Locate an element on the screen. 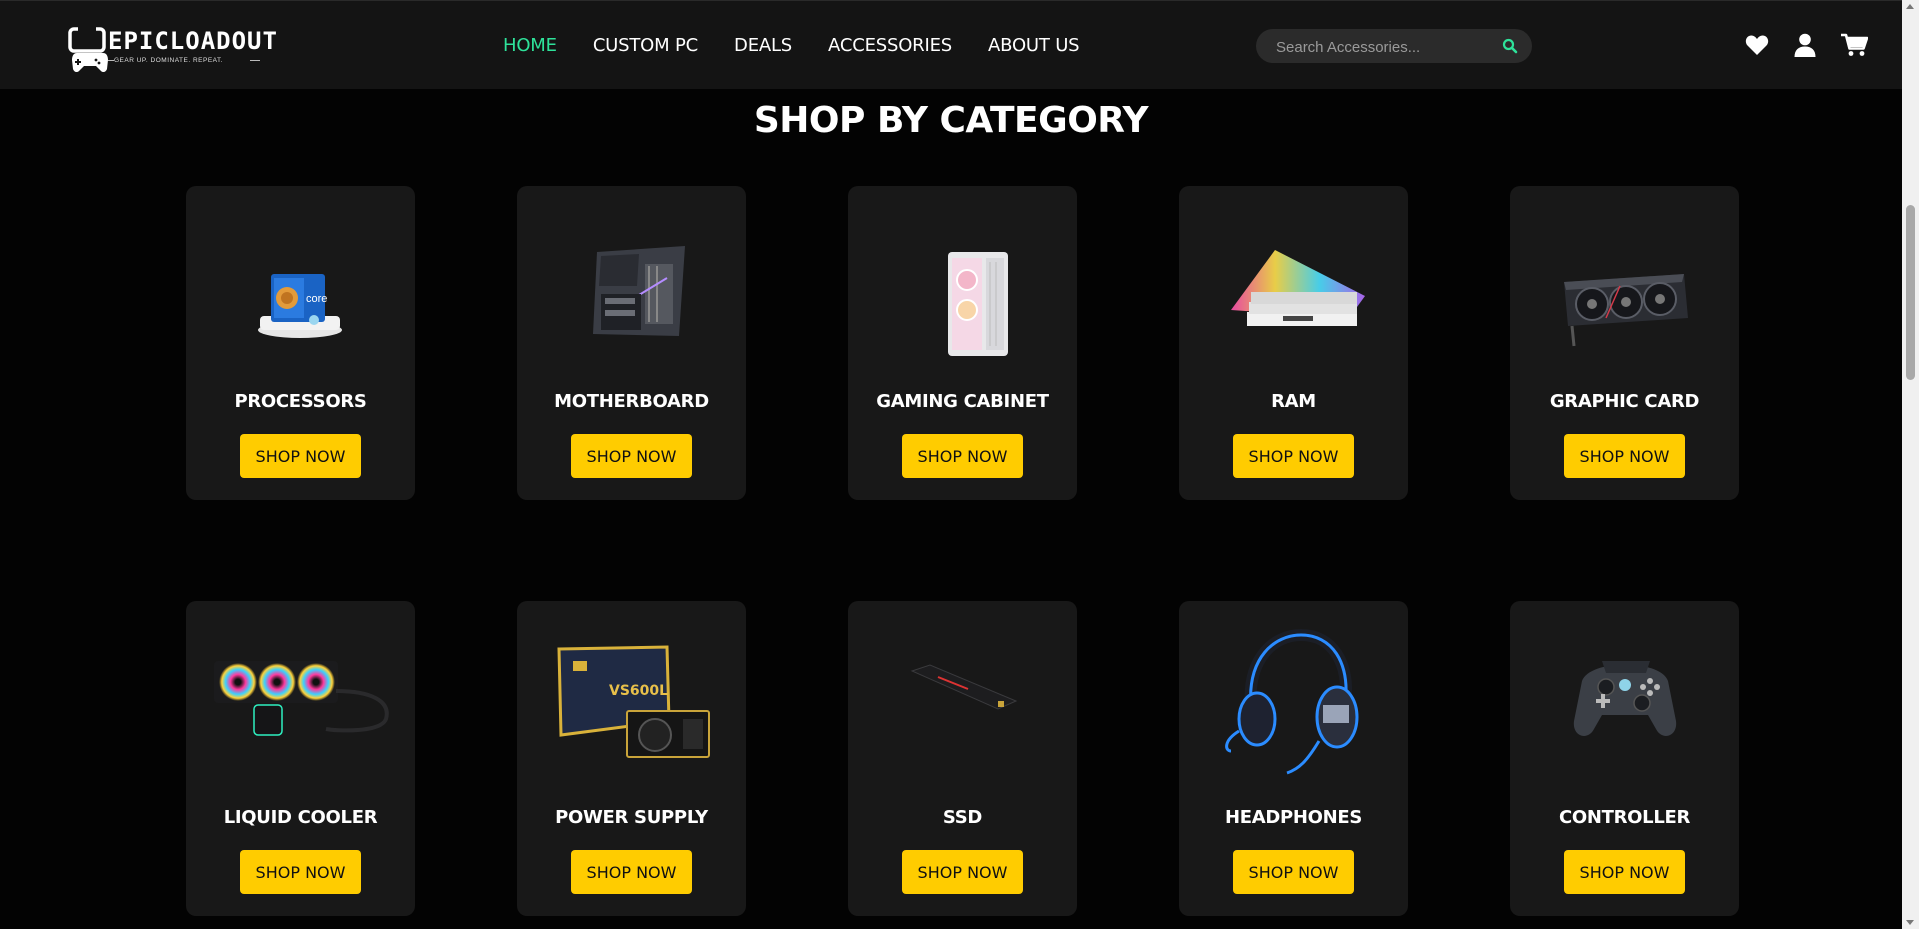 The width and height of the screenshot is (1919, 929). nav-about-us: ABOUT US is located at coordinates (1034, 45).